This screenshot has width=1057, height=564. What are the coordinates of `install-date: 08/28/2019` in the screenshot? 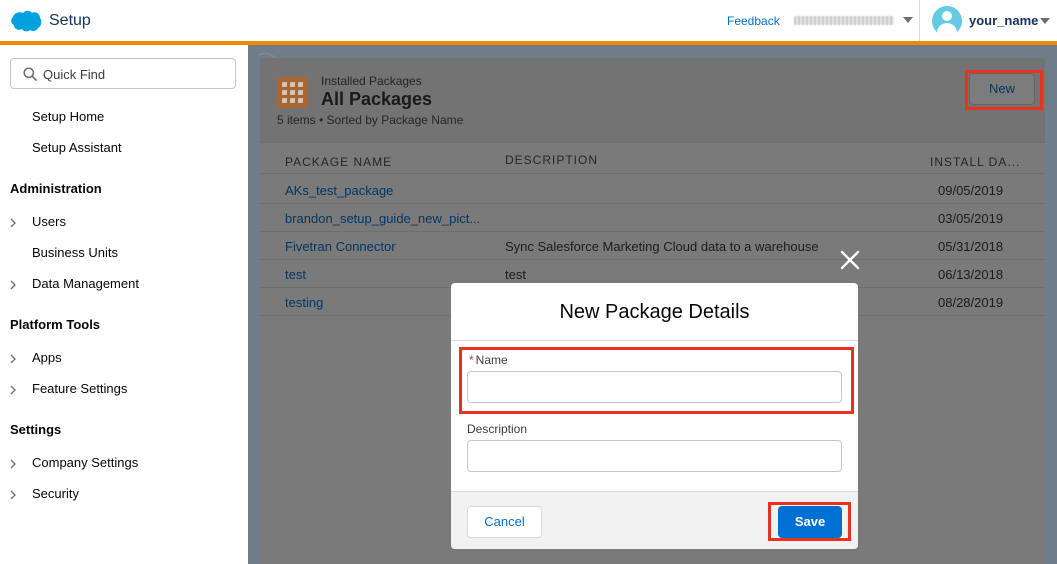 It's located at (971, 302).